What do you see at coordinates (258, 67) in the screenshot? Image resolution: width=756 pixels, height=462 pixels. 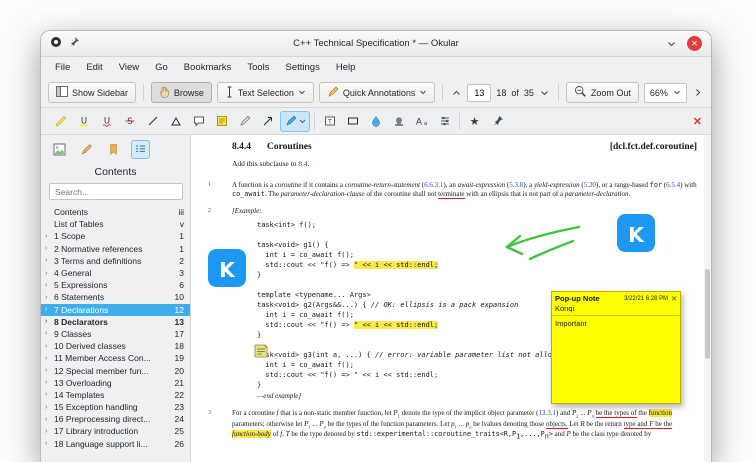 I see `menu-tools: Tools` at bounding box center [258, 67].